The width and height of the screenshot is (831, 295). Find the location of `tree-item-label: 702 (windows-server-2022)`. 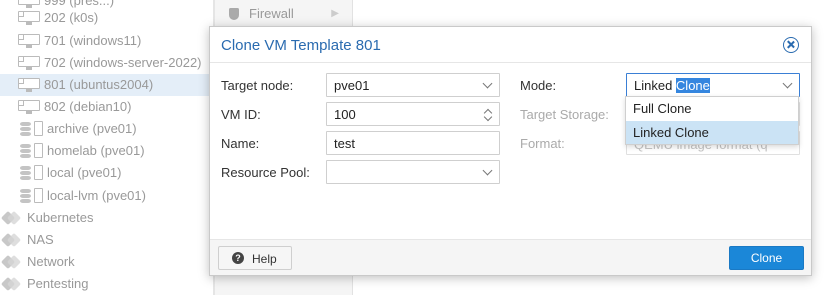

tree-item-label: 702 (windows-server-2022) is located at coordinates (123, 62).